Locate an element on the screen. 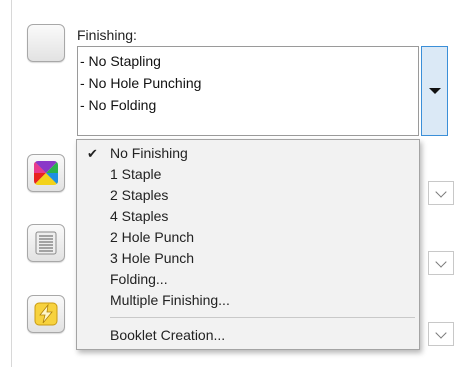 This screenshot has height=367, width=460. menu-item-label: 1 Staple is located at coordinates (136, 174).